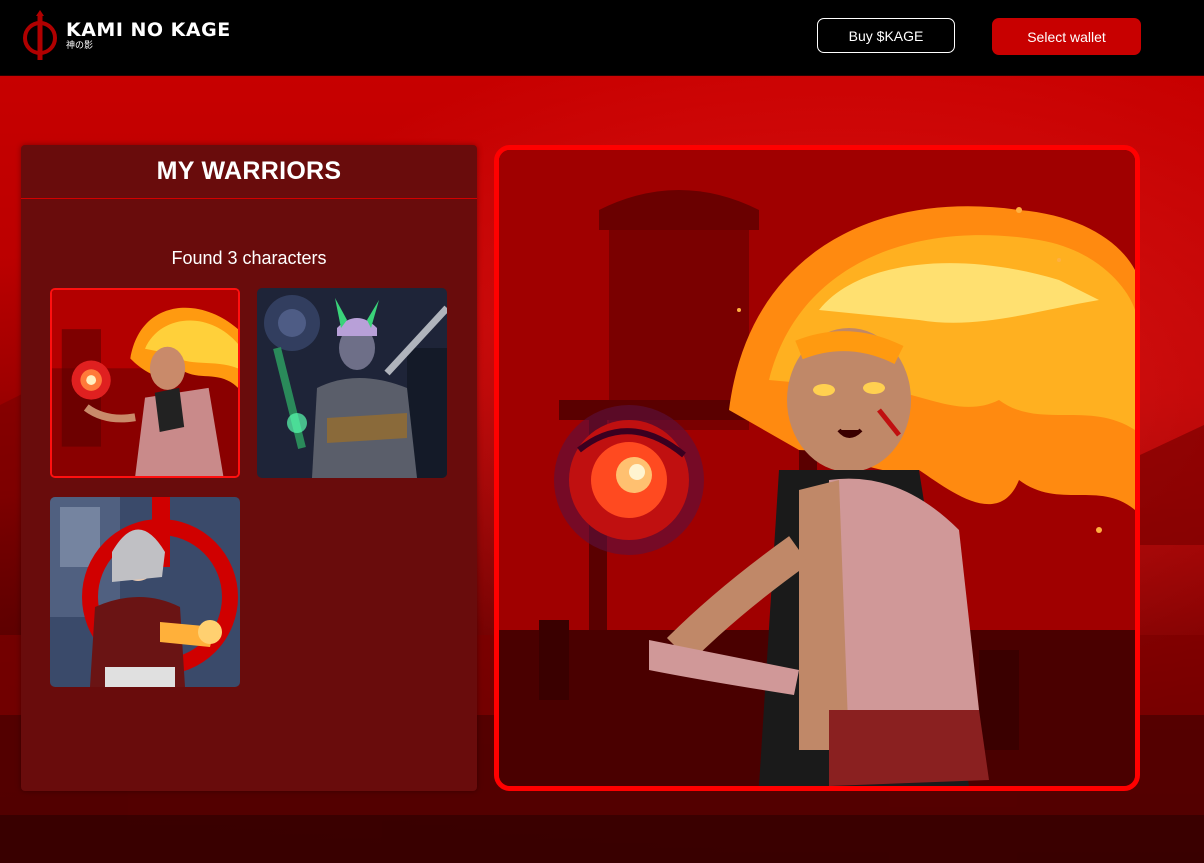 This screenshot has height=863, width=1204. I want to click on character-card-fire-mage, so click(145, 383).